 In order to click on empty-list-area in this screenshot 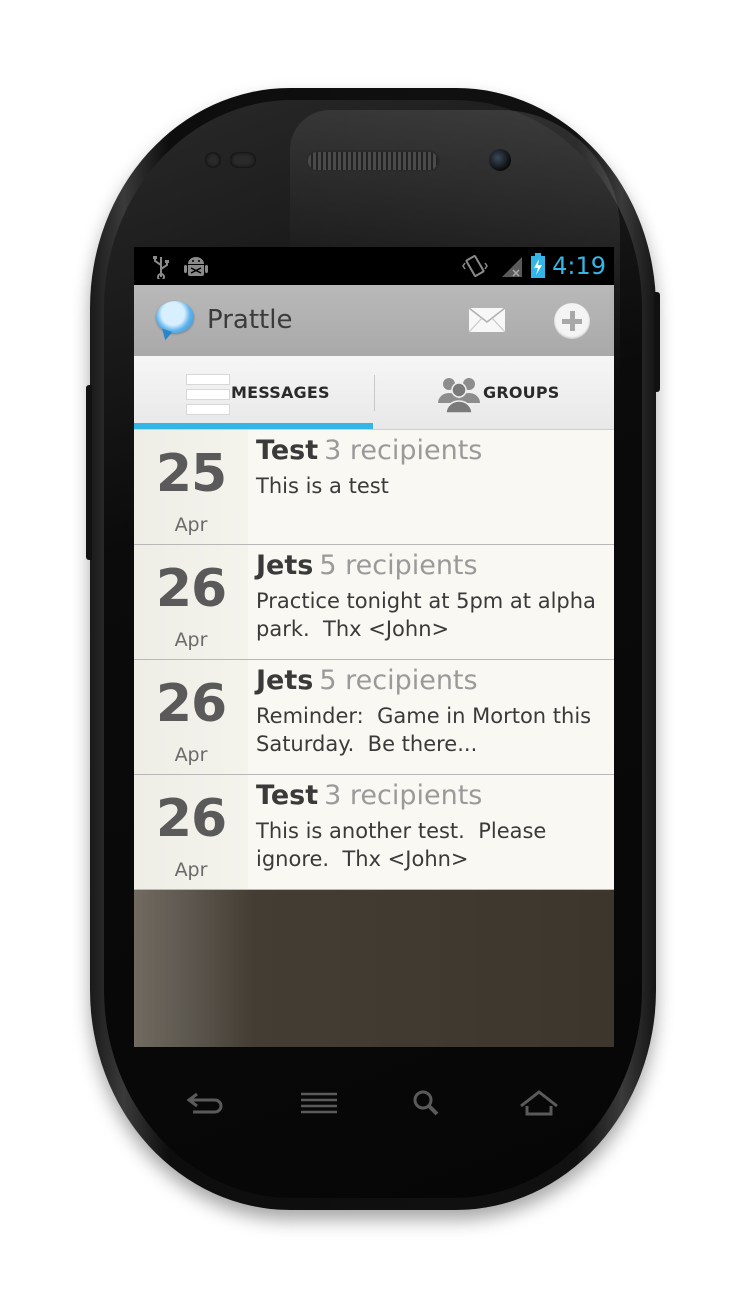, I will do `click(374, 968)`.